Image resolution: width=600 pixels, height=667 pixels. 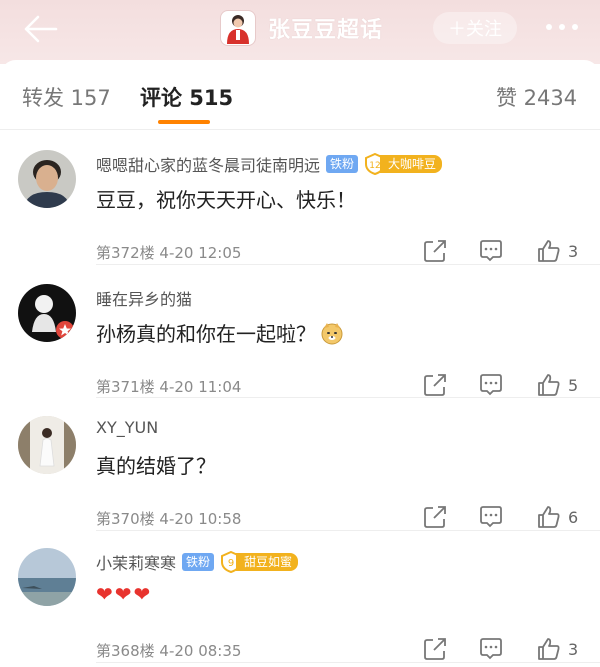 What do you see at coordinates (40, 29) in the screenshot?
I see `back-arrow-icon` at bounding box center [40, 29].